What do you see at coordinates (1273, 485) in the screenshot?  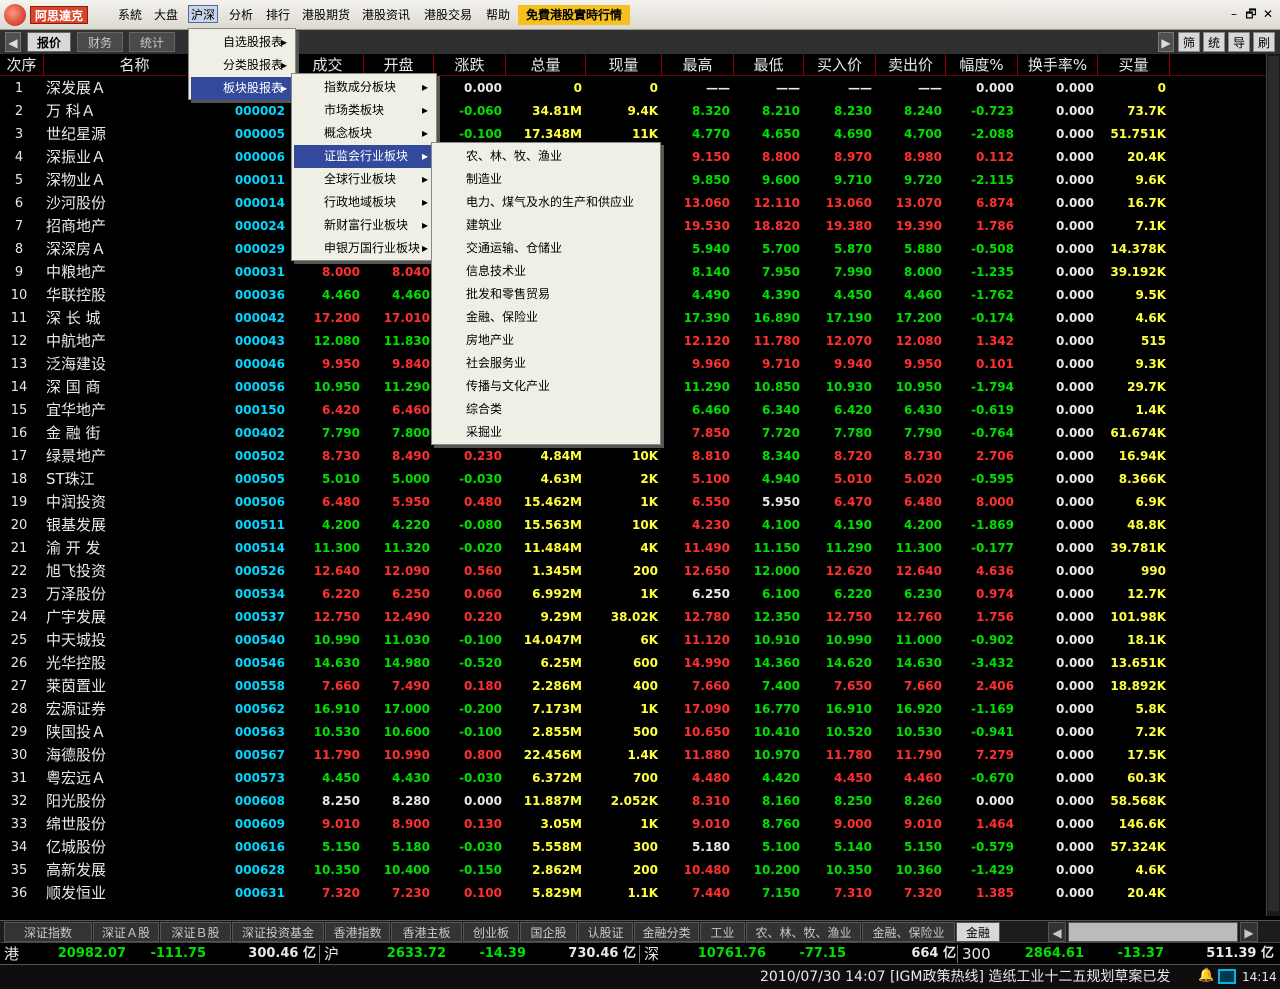 I see `vertical-scrollbar` at bounding box center [1273, 485].